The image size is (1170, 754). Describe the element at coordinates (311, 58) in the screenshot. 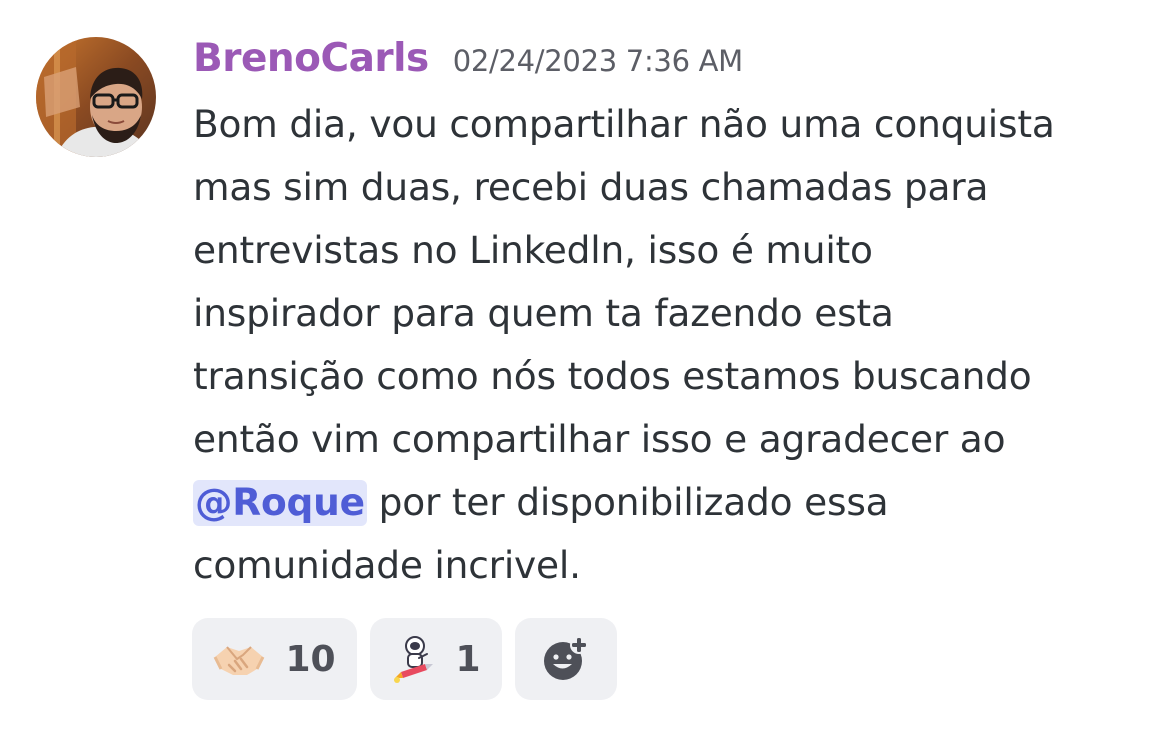

I see `author-name: BrenoCarls` at that location.